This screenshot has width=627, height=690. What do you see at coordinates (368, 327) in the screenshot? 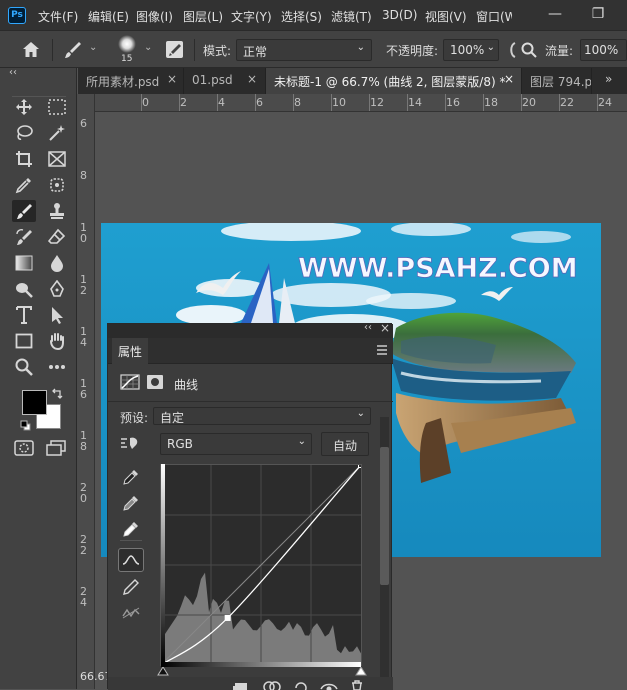
I see `panel-collapse-button: ‹‹` at bounding box center [368, 327].